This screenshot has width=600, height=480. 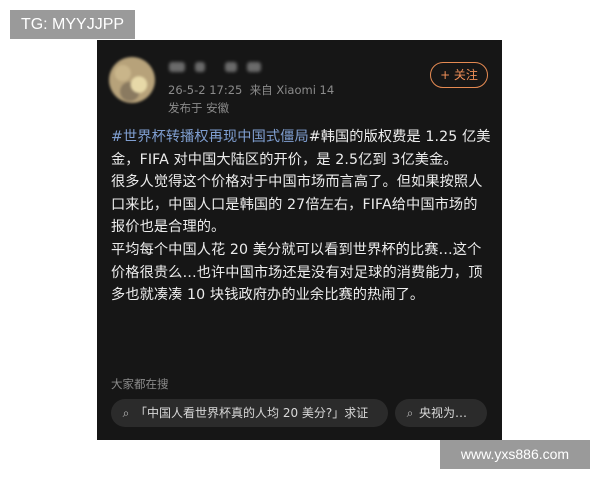 I want to click on hashtag-link: #世界杯转播权再现中国式僵局, so click(x=210, y=137).